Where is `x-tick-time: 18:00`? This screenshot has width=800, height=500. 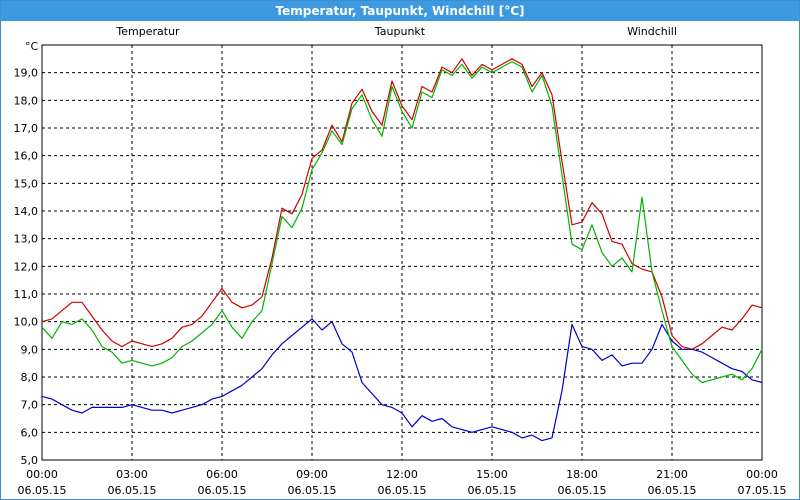
x-tick-time: 18:00 is located at coordinates (582, 474).